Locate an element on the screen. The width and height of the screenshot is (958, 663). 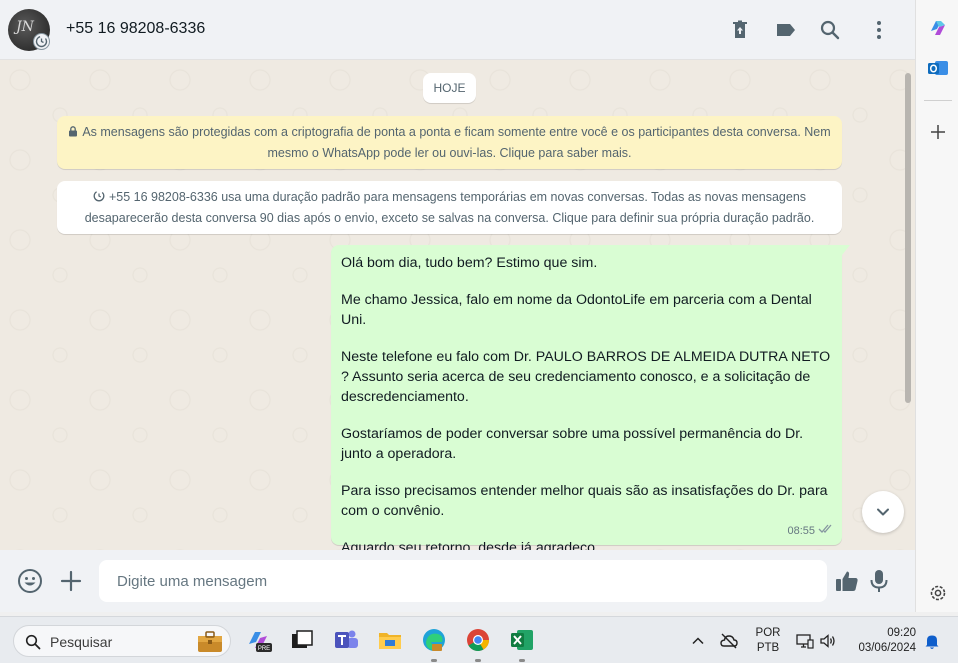
network-icon is located at coordinates (805, 641).